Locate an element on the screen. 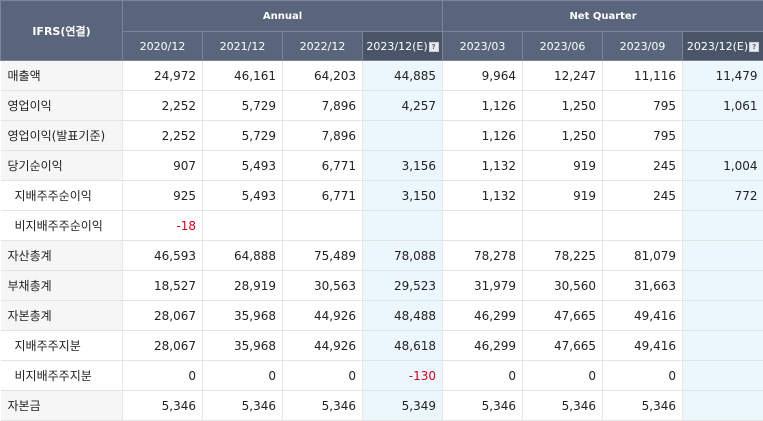  quarter-period-header: 2023/06 is located at coordinates (563, 46).